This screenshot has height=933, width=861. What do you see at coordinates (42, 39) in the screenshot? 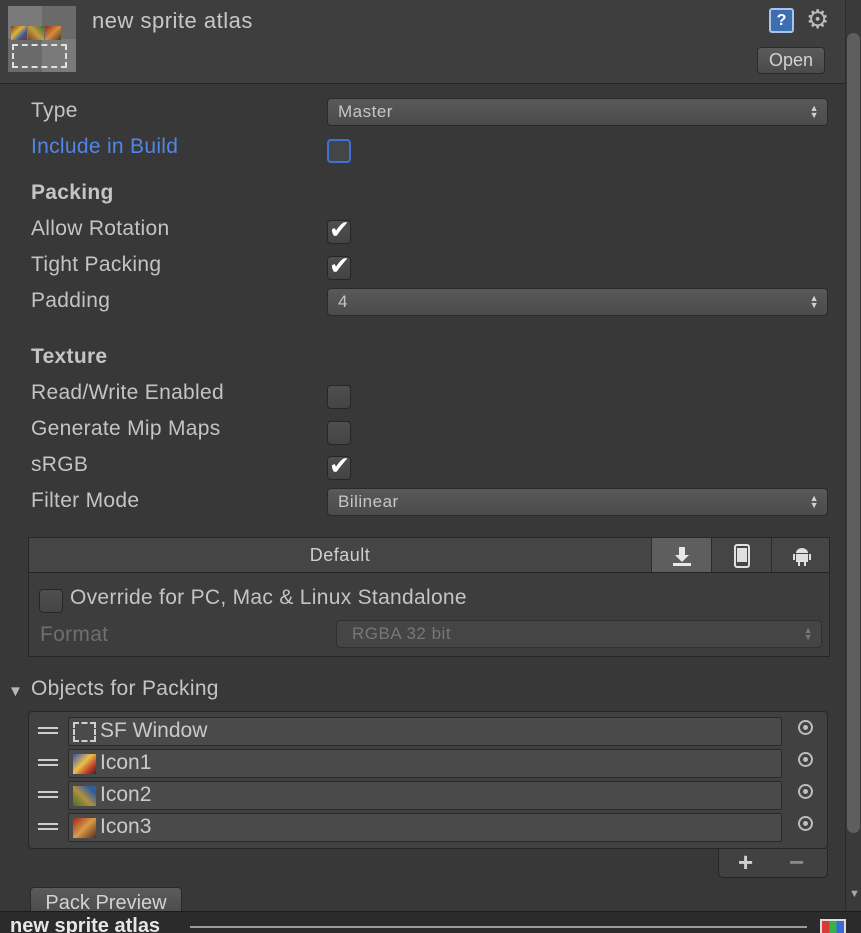
I see `atlas-thumbnail` at bounding box center [42, 39].